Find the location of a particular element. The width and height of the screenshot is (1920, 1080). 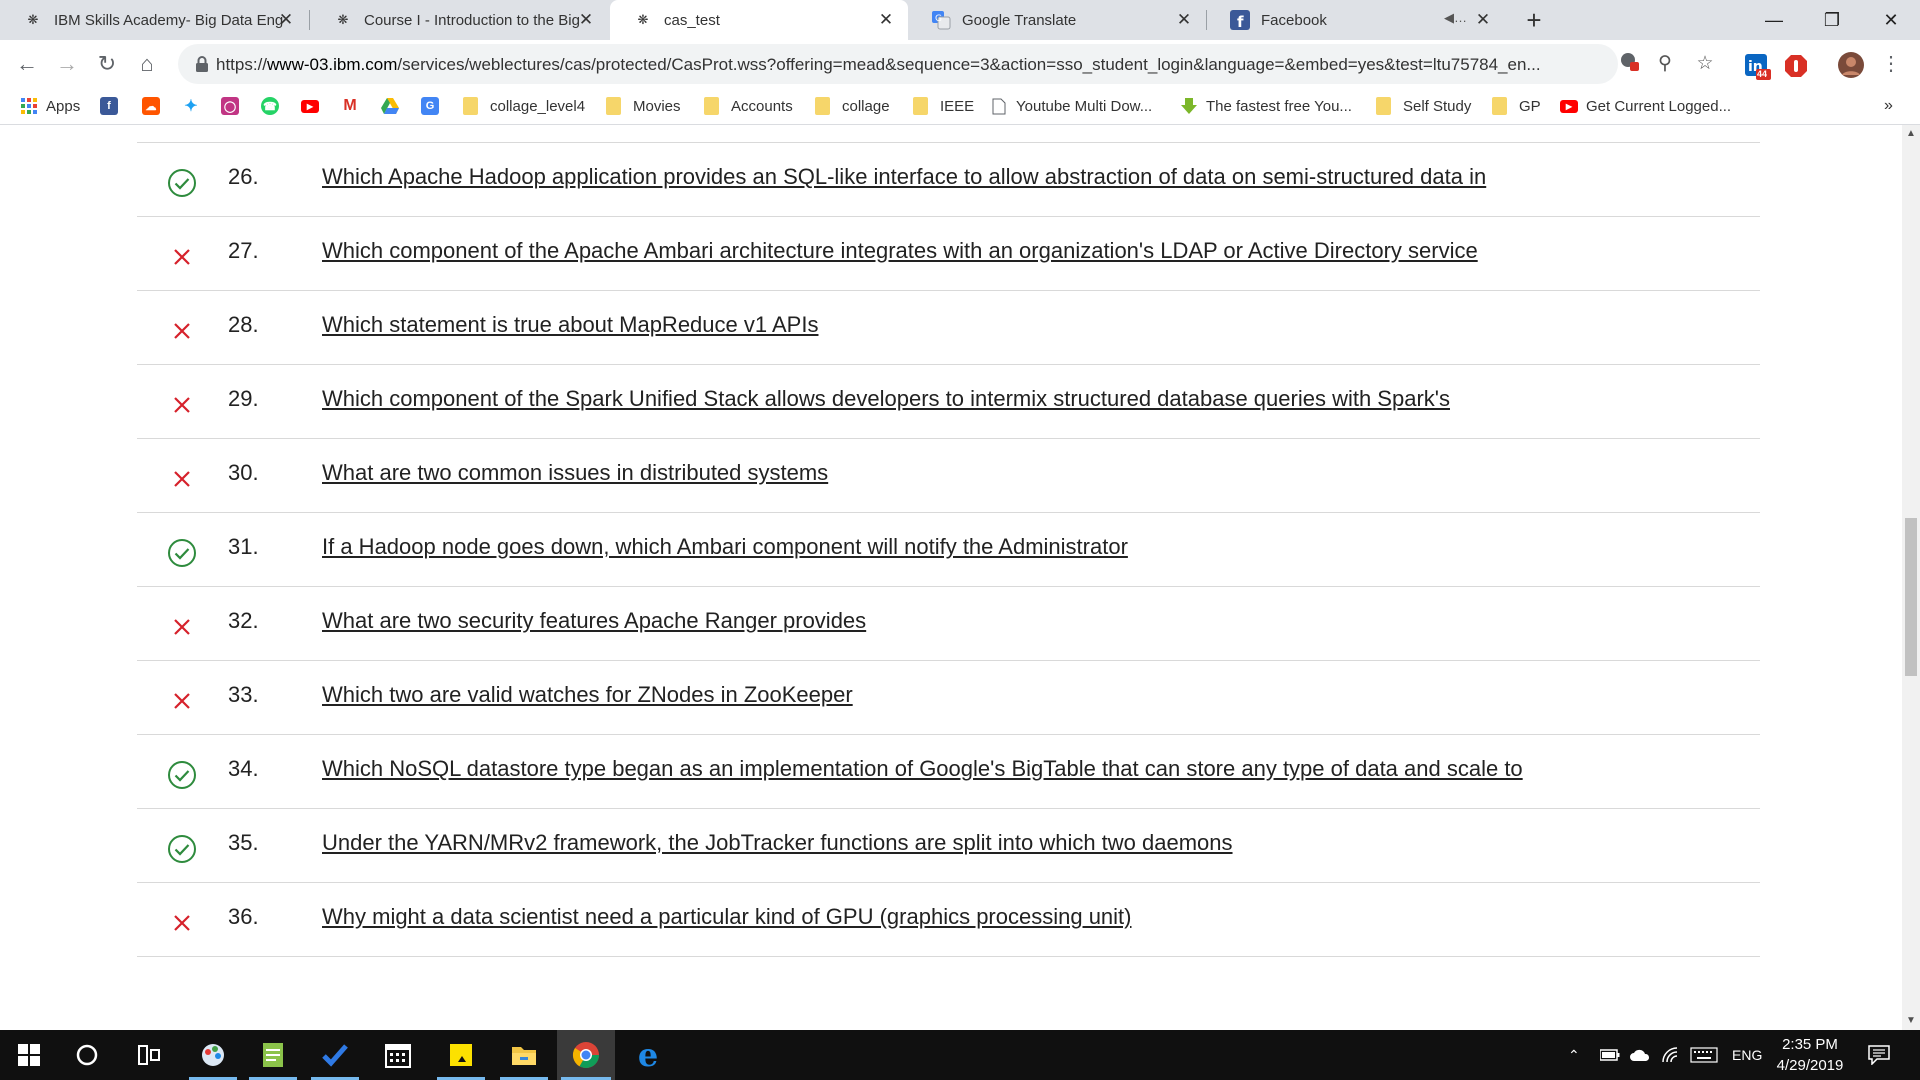

forward-arrow-icon: → is located at coordinates (67, 64).